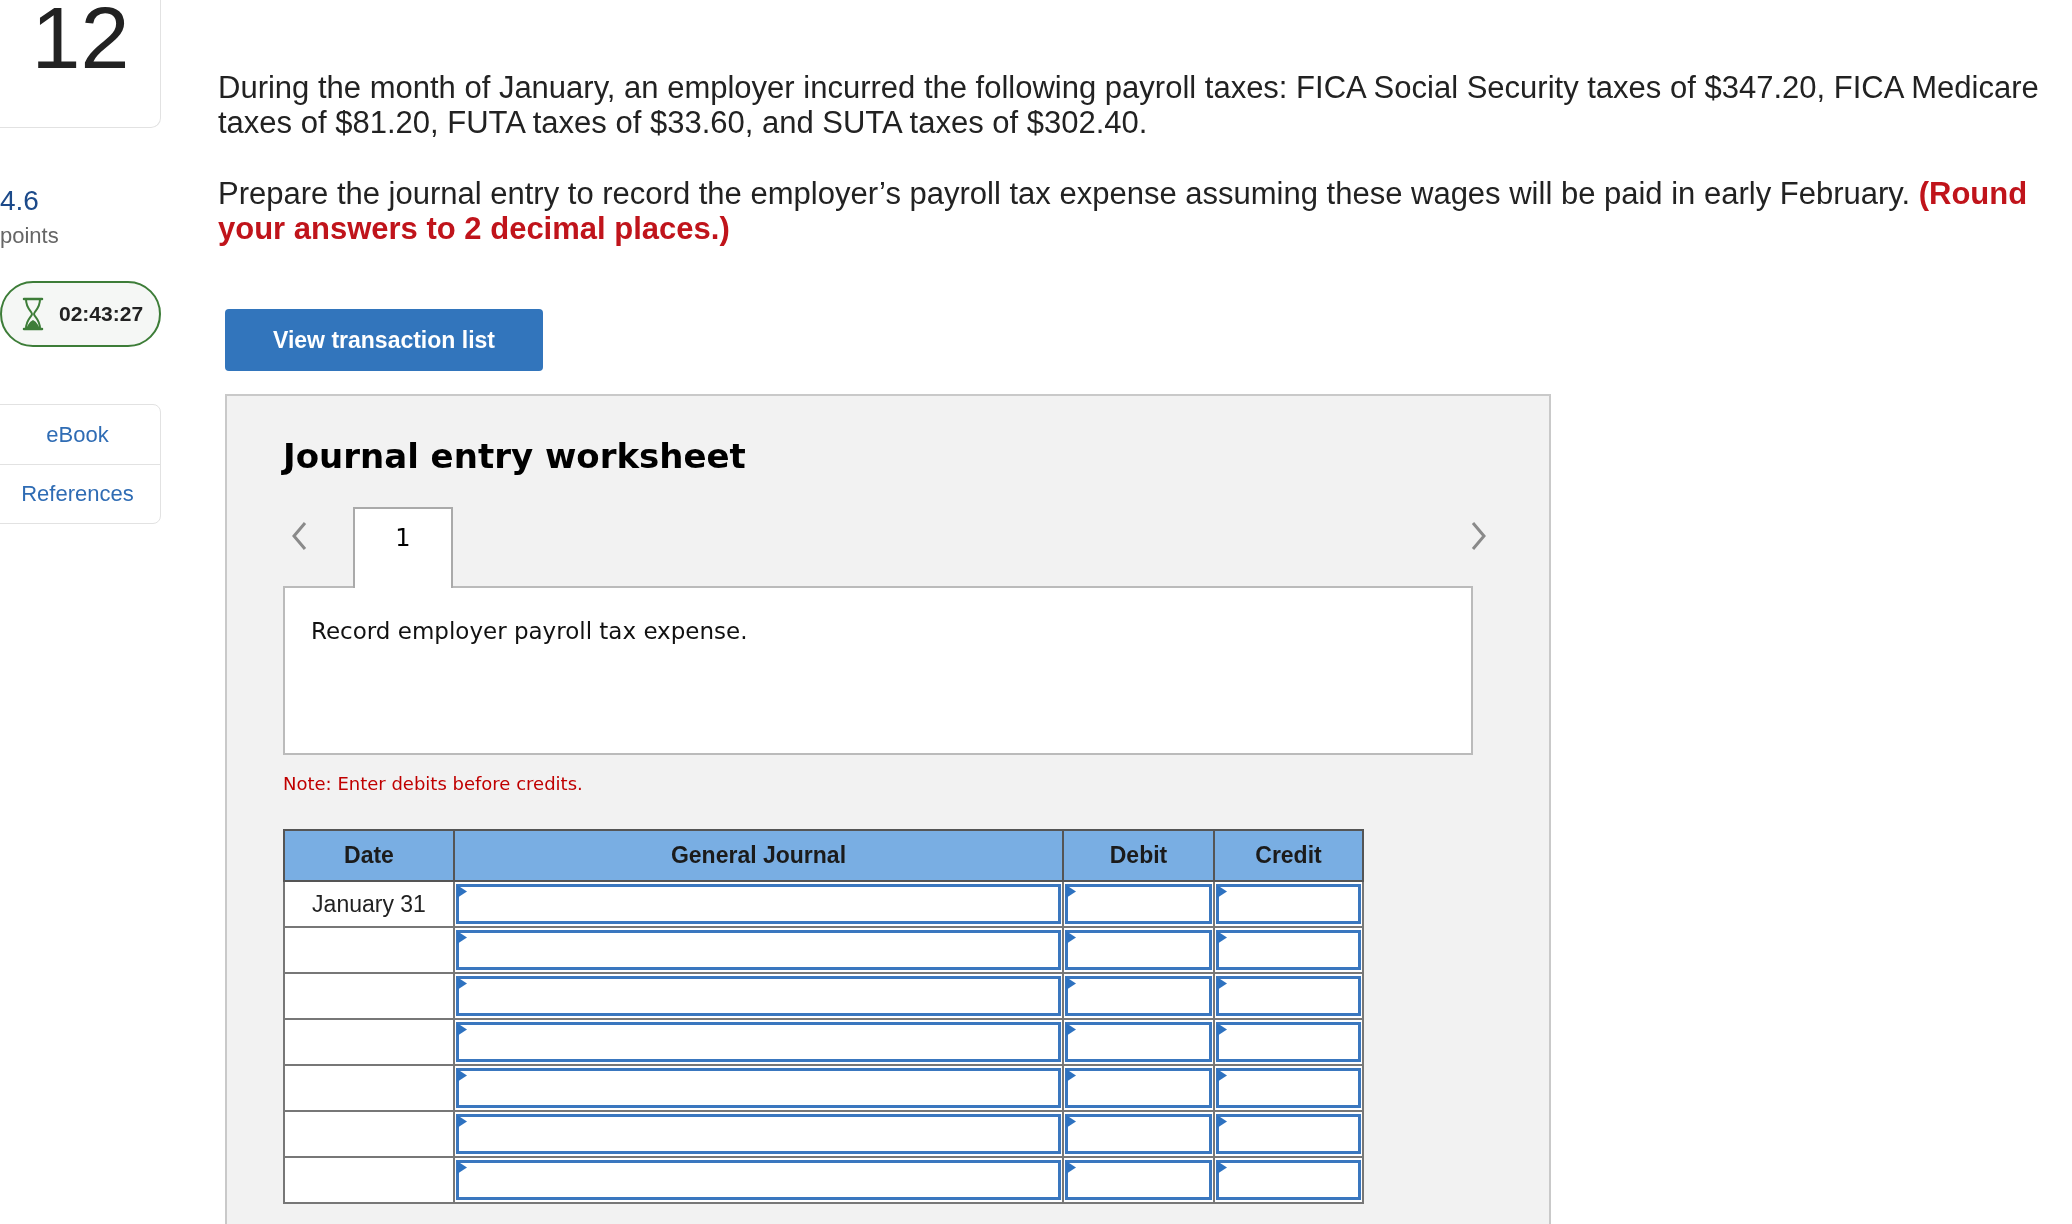 This screenshot has height=1224, width=2072. Describe the element at coordinates (80, 434) in the screenshot. I see `sidebar-link: eBook` at that location.